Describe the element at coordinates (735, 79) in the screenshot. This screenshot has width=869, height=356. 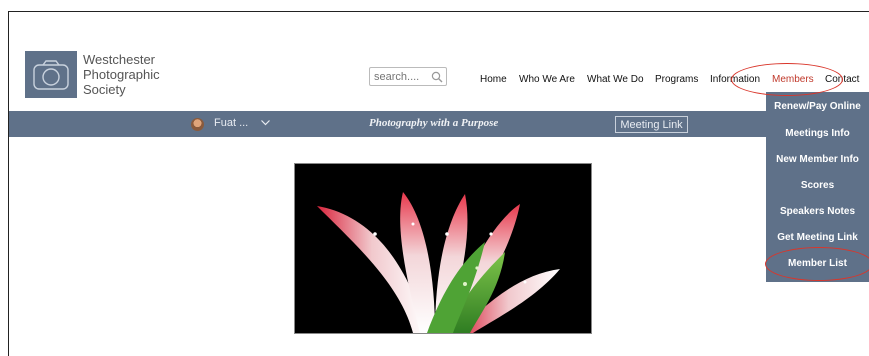
I see `nav-information: Information` at that location.